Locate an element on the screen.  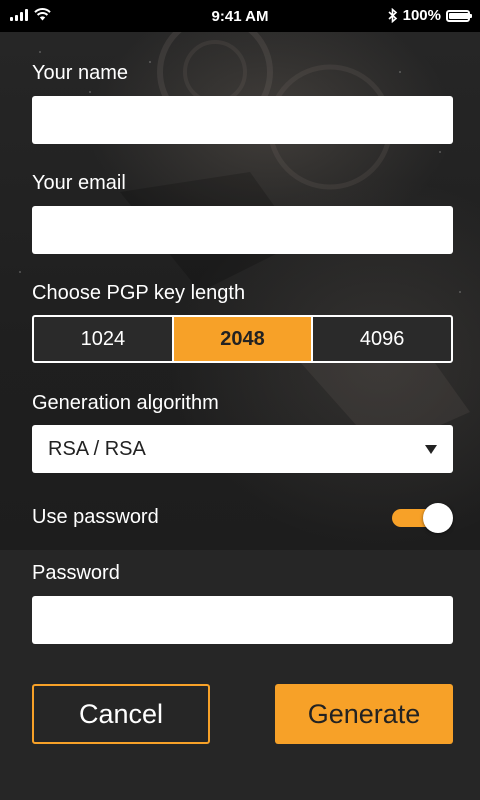
email-input is located at coordinates (242, 230).